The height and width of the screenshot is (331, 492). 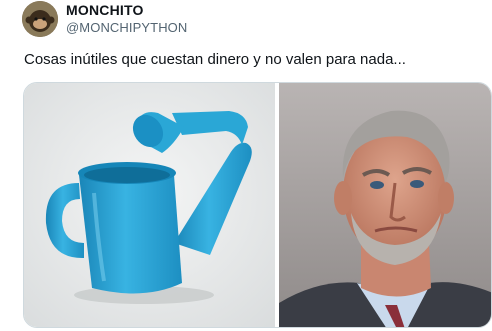 What do you see at coordinates (126, 10) in the screenshot?
I see `display-name: MONCHITO` at bounding box center [126, 10].